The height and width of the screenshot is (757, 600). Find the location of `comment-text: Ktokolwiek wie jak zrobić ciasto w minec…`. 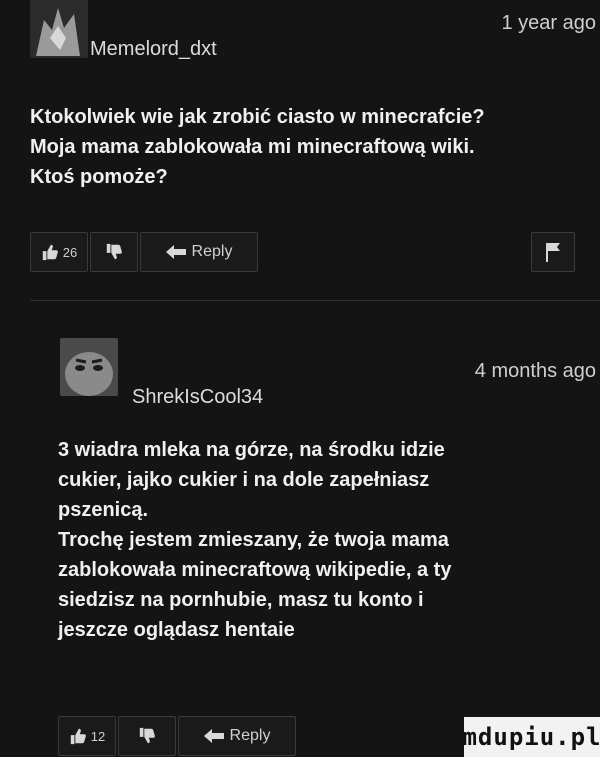

comment-text: Ktokolwiek wie jak zrobić ciasto w minec… is located at coordinates (257, 147).